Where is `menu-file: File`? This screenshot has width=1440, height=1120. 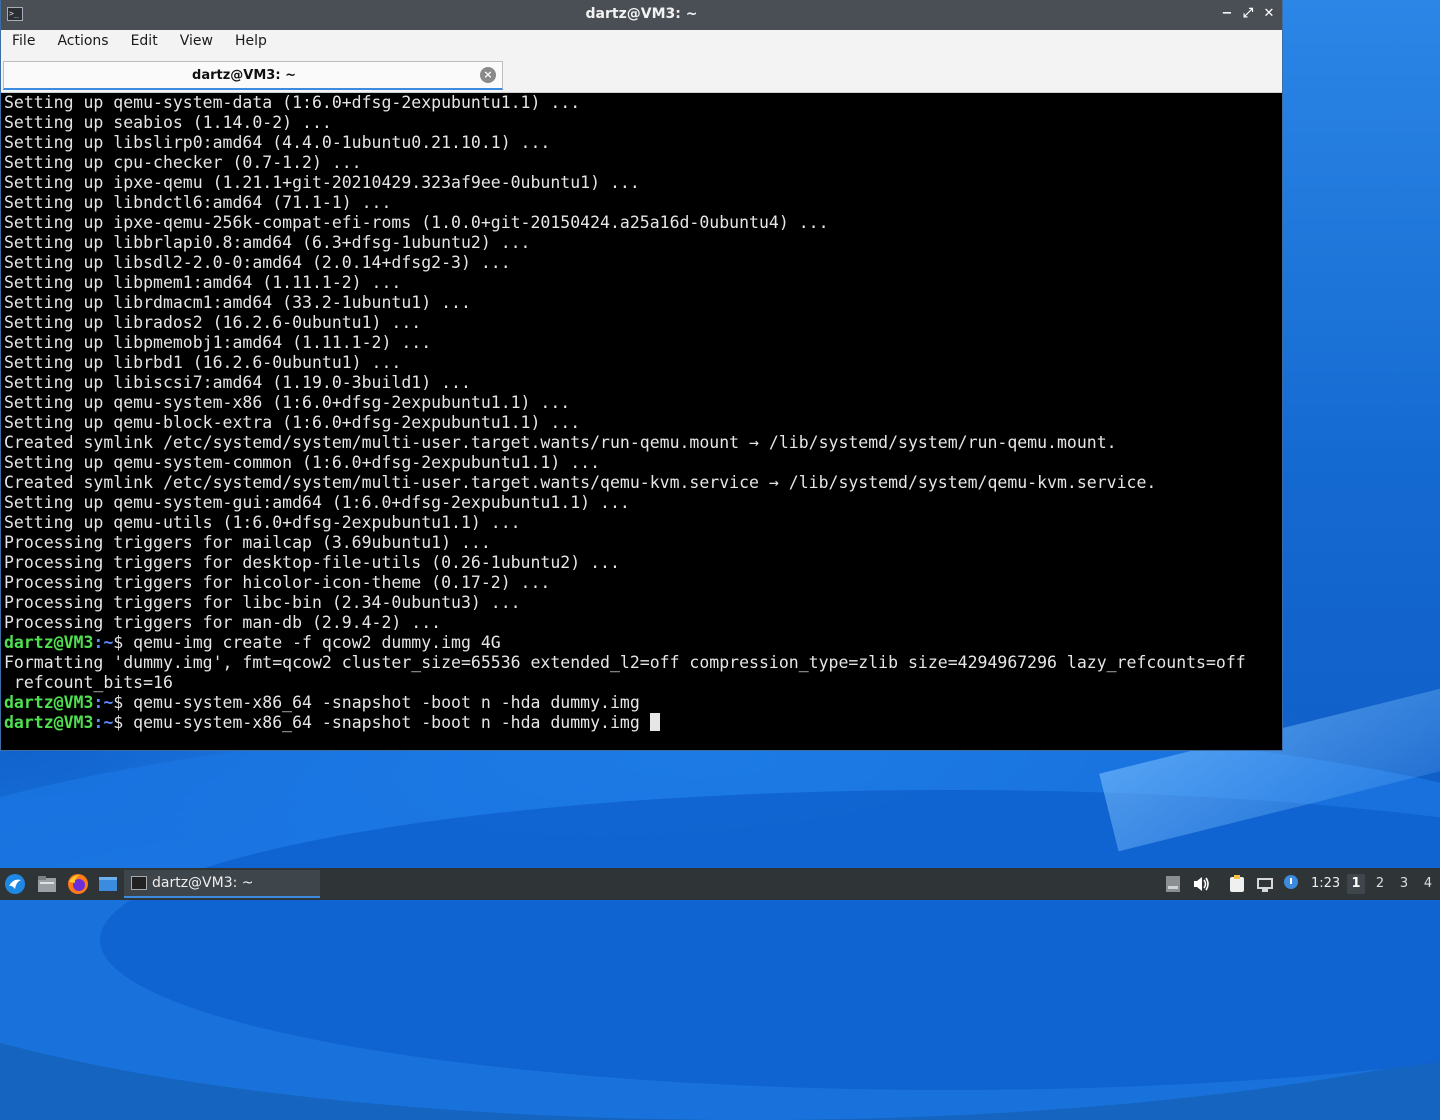 menu-file: File is located at coordinates (23, 48).